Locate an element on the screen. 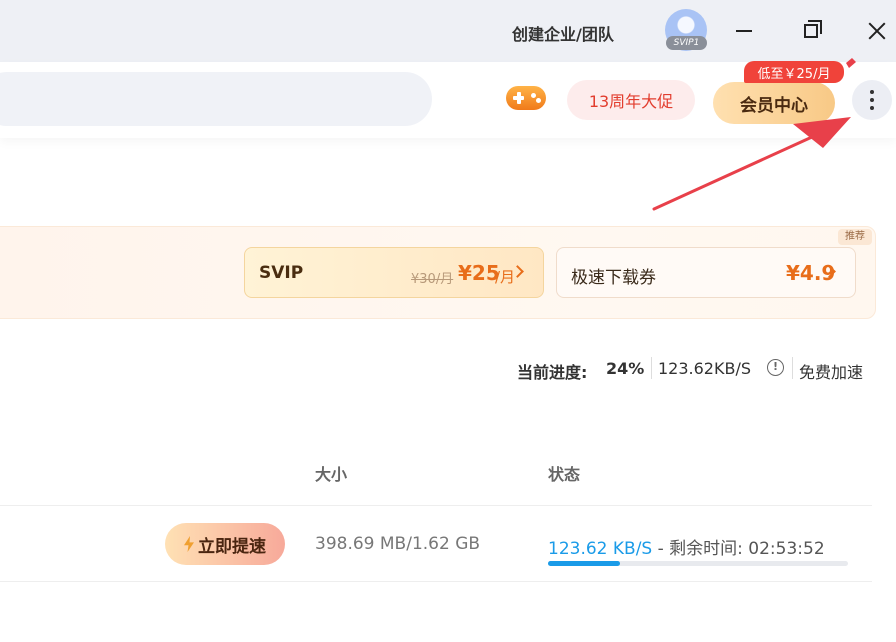 Image resolution: width=896 pixels, height=642 pixels. progress-label: 当前进度: is located at coordinates (552, 372).